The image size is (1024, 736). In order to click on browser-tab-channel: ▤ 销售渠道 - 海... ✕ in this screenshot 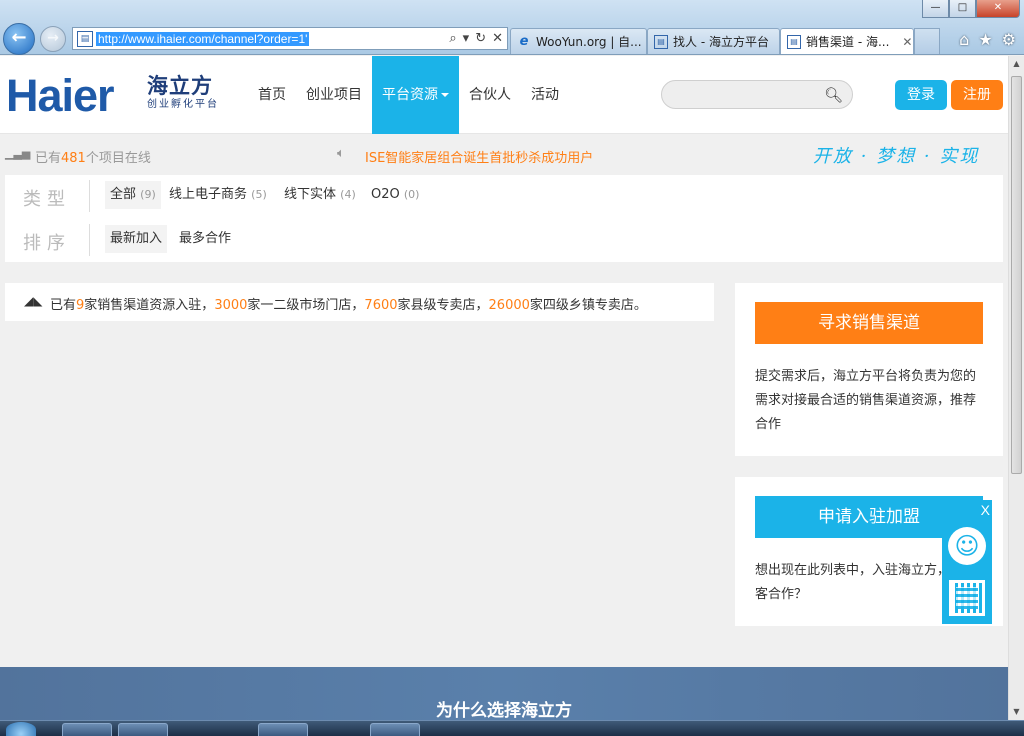, I will do `click(847, 41)`.